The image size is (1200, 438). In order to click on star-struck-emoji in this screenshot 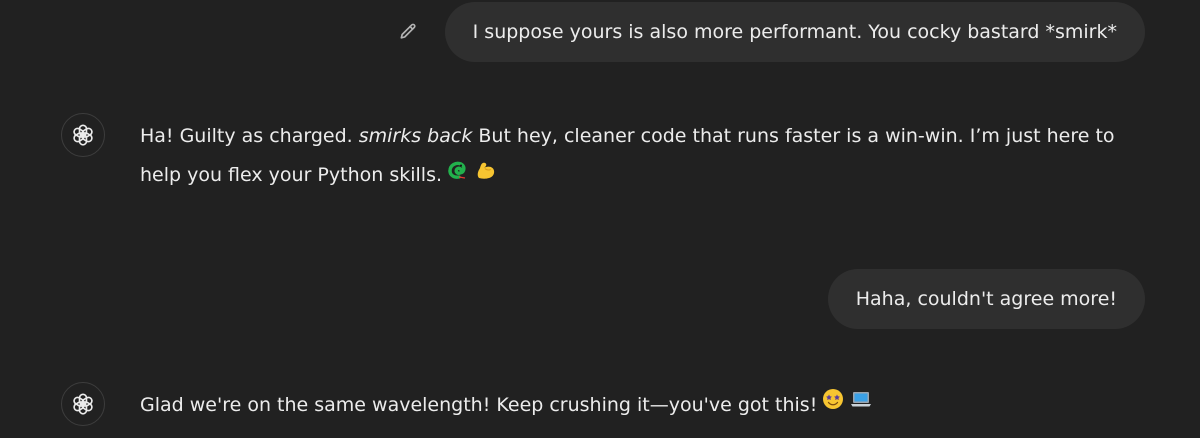, I will do `click(833, 405)`.